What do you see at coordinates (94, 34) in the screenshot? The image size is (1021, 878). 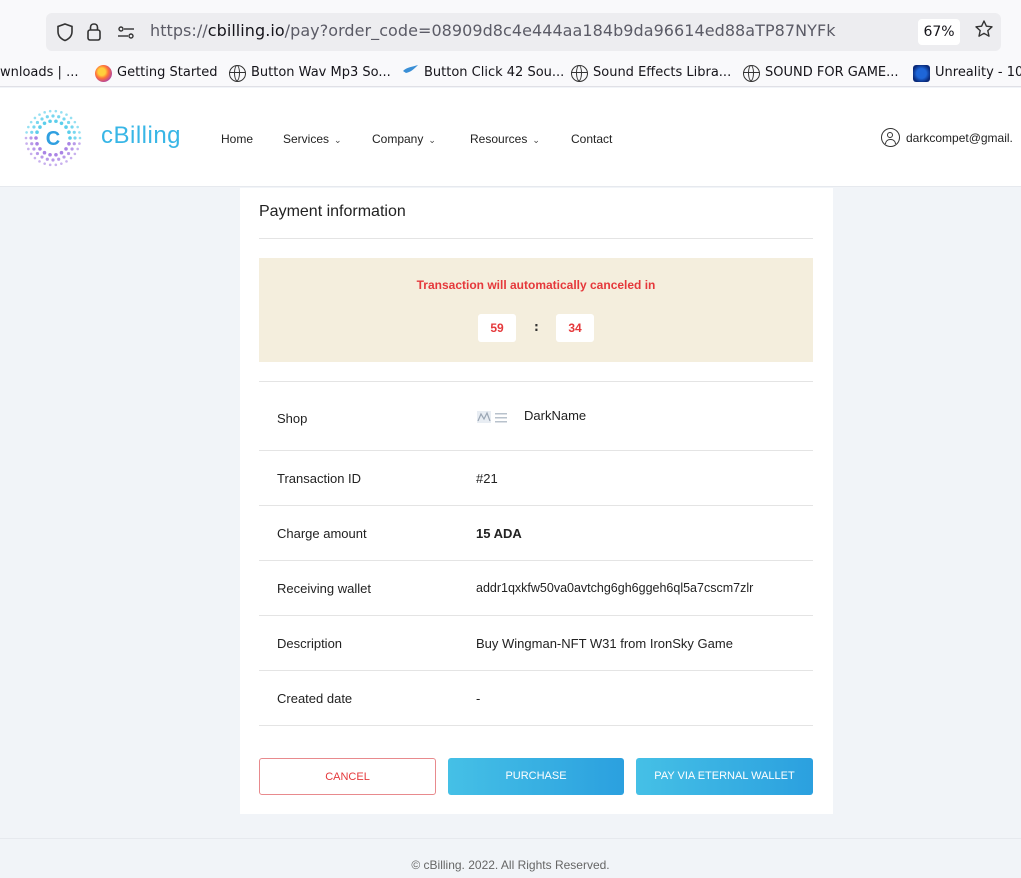 I see `lock-icon` at bounding box center [94, 34].